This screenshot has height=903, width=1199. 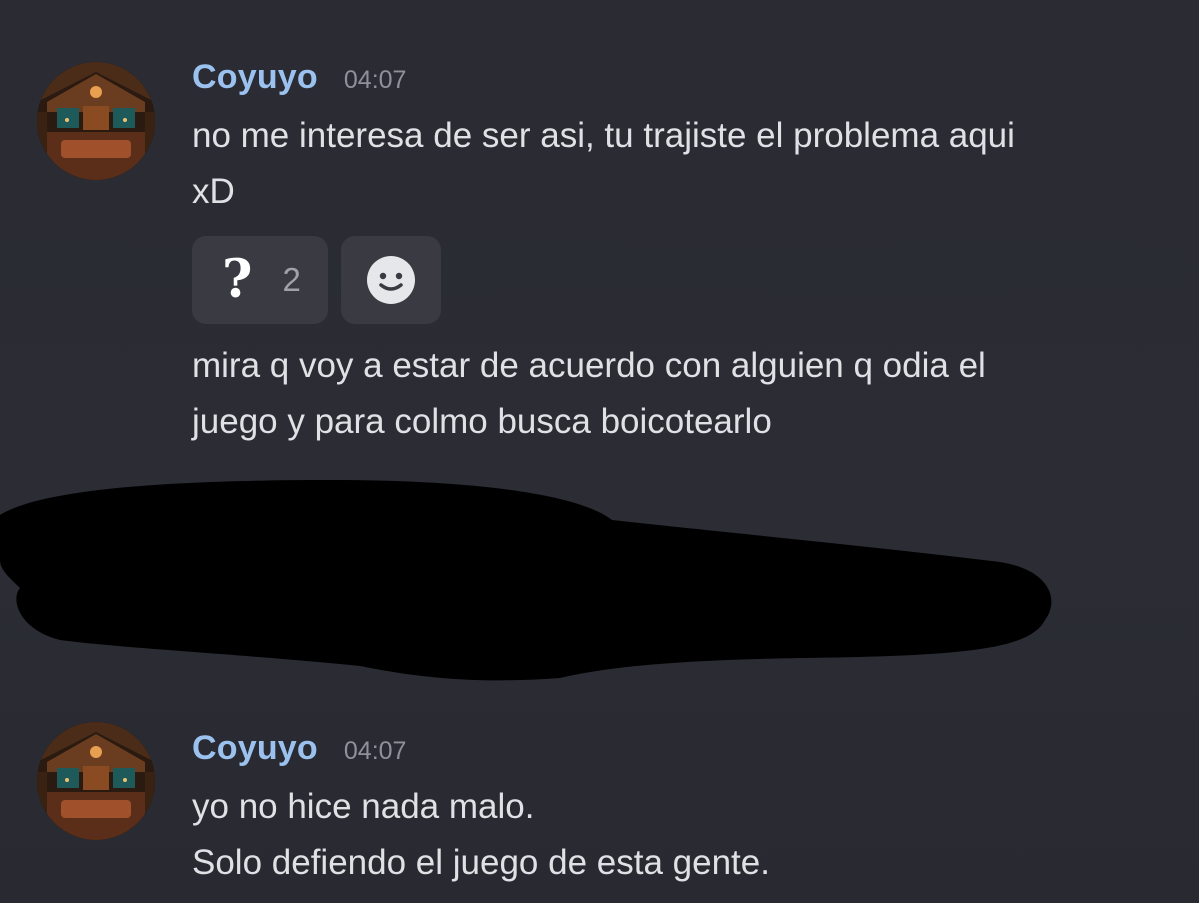 I want to click on reactions-bar: ? 2, so click(x=316, y=280).